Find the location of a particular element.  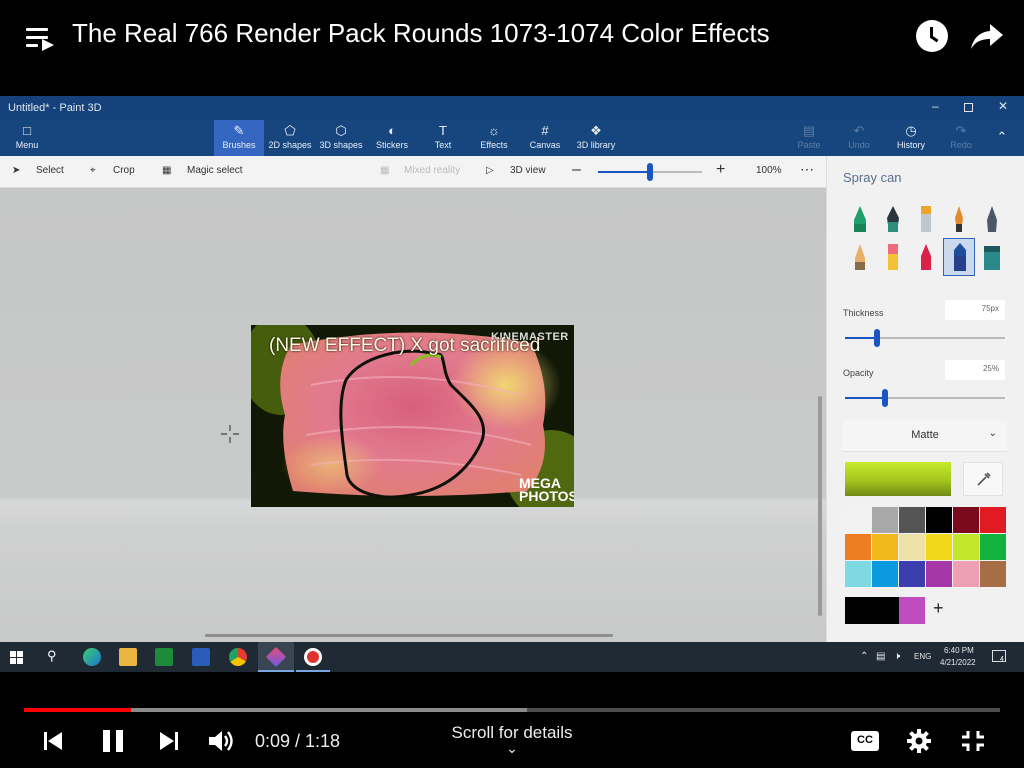

close-icon: ✕ is located at coordinates (1003, 106).